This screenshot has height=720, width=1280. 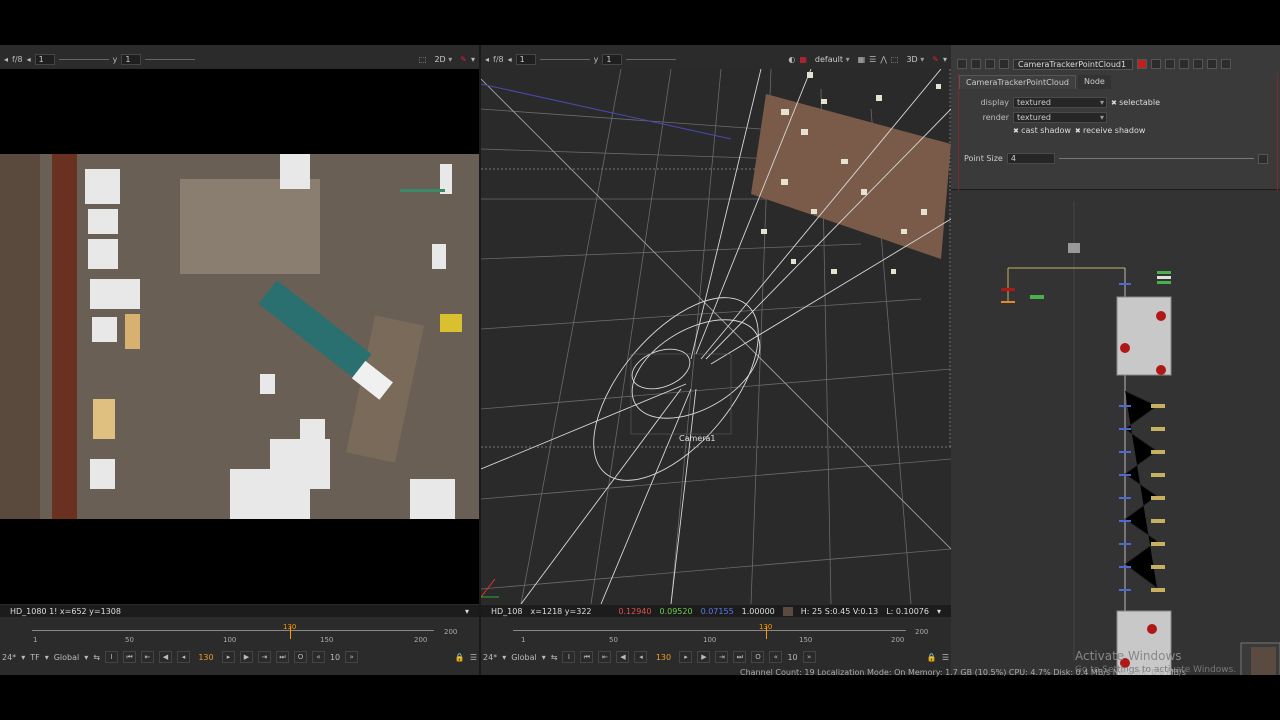 What do you see at coordinates (872, 59) in the screenshot?
I see `menu-icon: ☰` at bounding box center [872, 59].